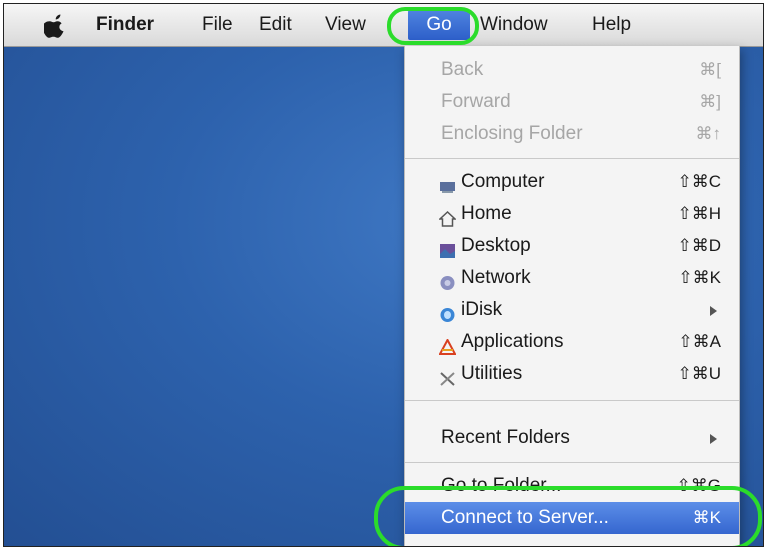  Describe the element at coordinates (217, 25) in the screenshot. I see `menu-file: File` at that location.